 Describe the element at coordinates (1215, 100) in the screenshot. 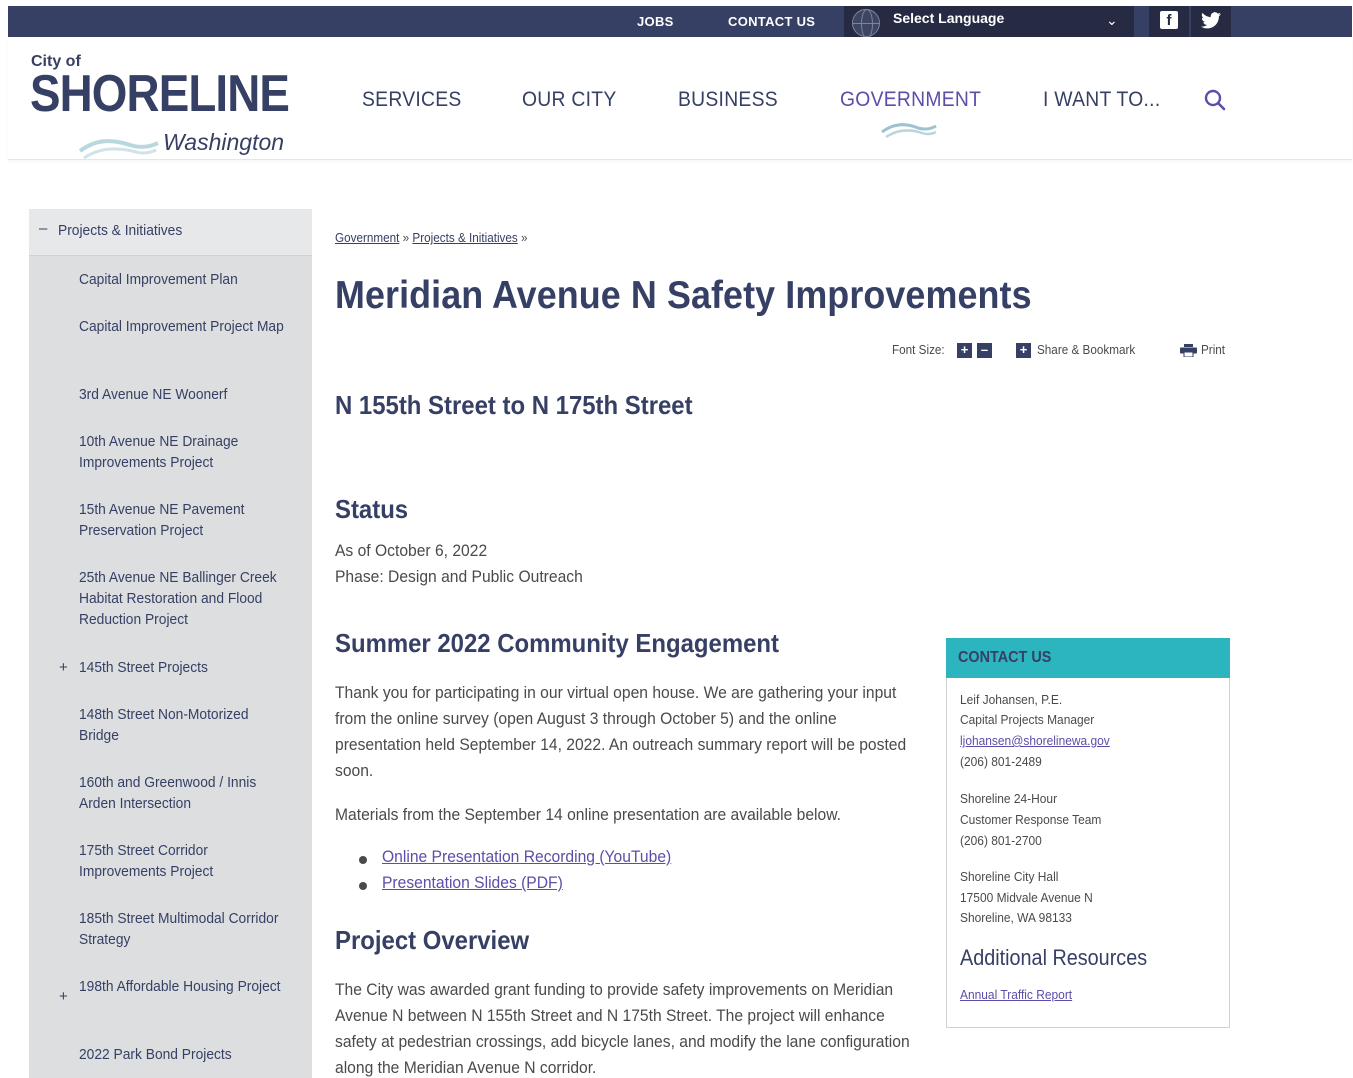

I see `search-icon` at that location.